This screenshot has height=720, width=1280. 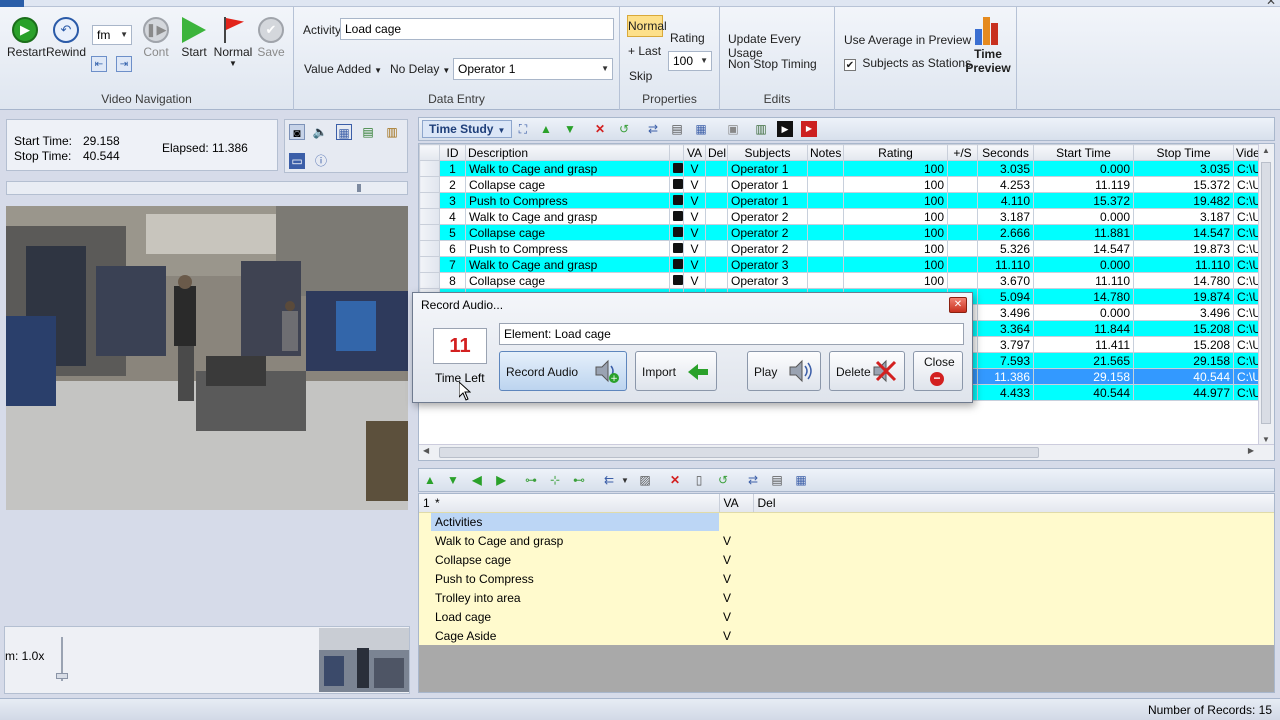 What do you see at coordinates (895, 152) in the screenshot?
I see `column-header: Rating` at bounding box center [895, 152].